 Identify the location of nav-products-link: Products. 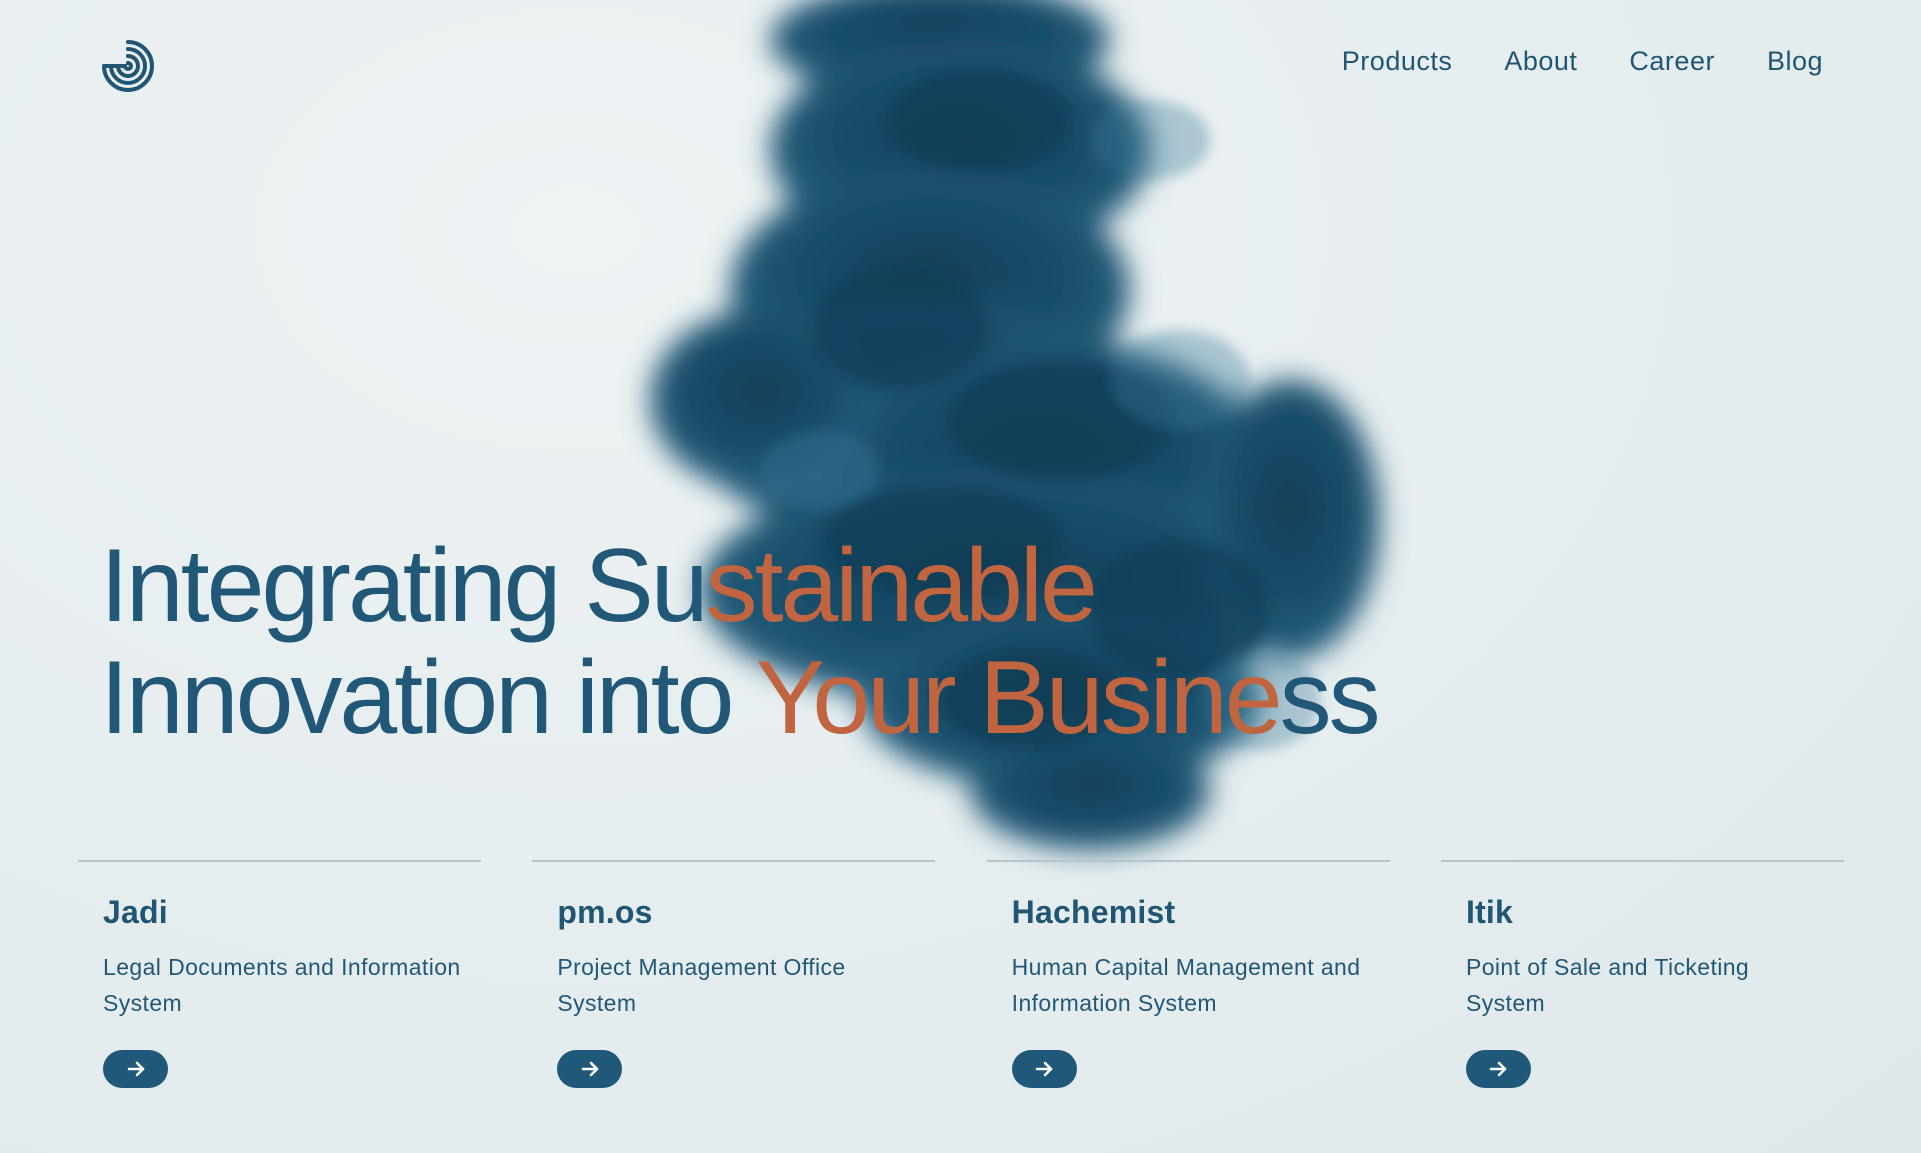
(1397, 61).